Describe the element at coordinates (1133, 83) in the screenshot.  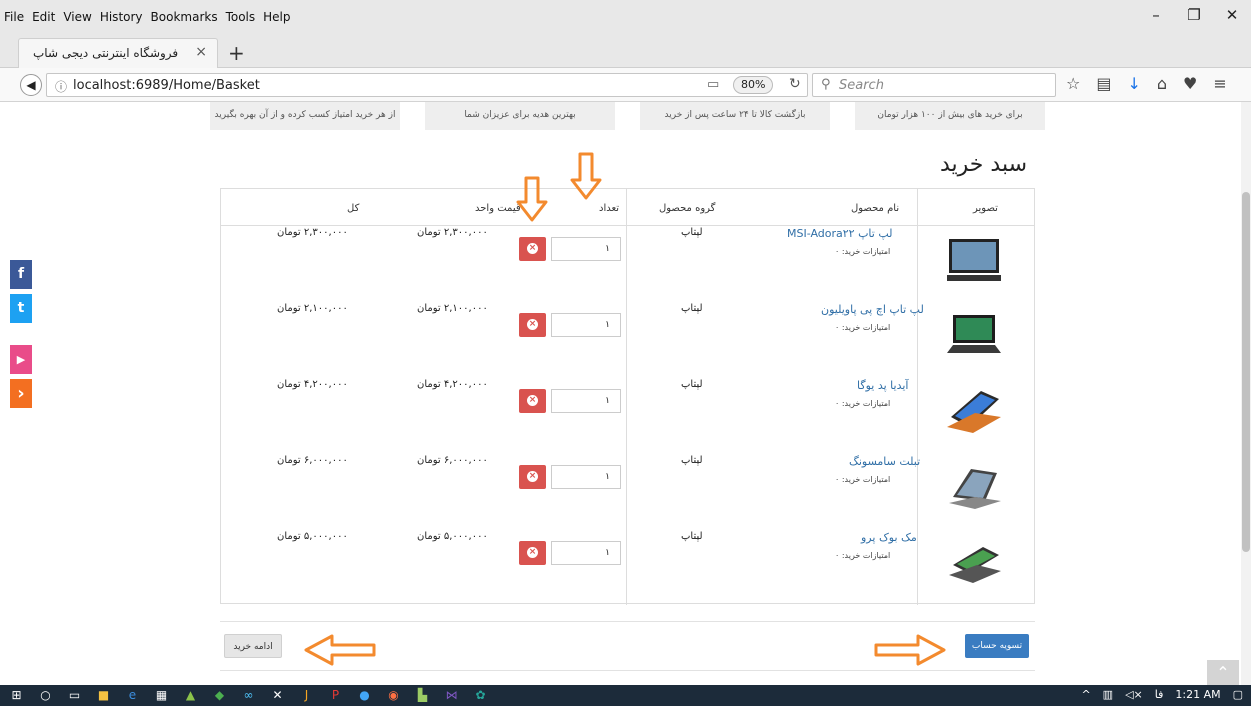
I see `download-icon: ↓` at that location.